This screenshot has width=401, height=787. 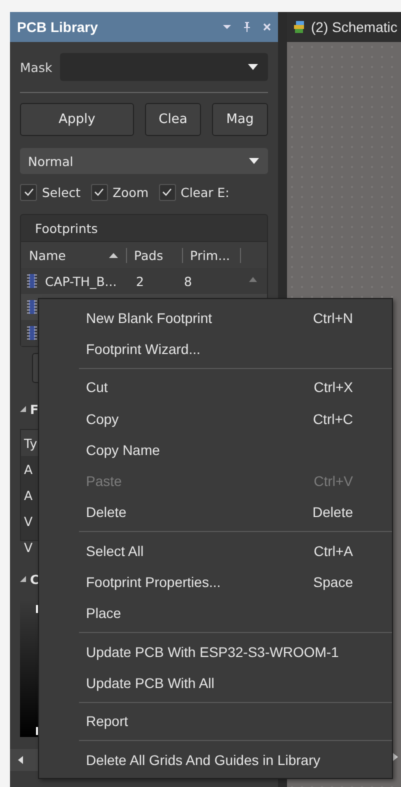 I want to click on sort-ascending-icon, so click(x=113, y=255).